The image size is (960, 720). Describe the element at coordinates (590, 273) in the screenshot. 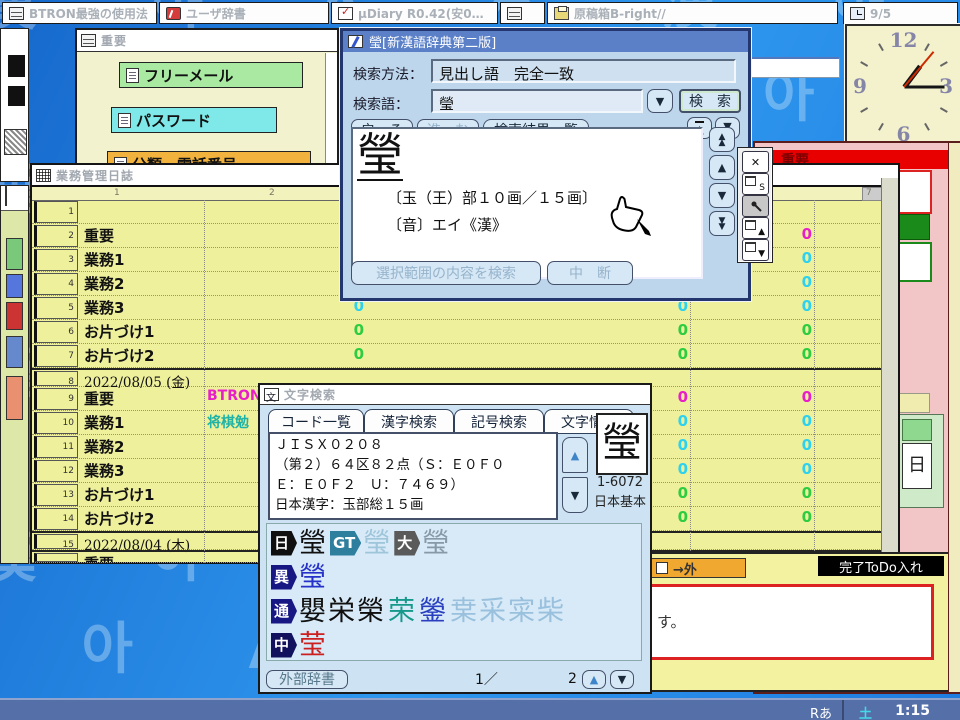

I see `abort-button: 中 断` at that location.